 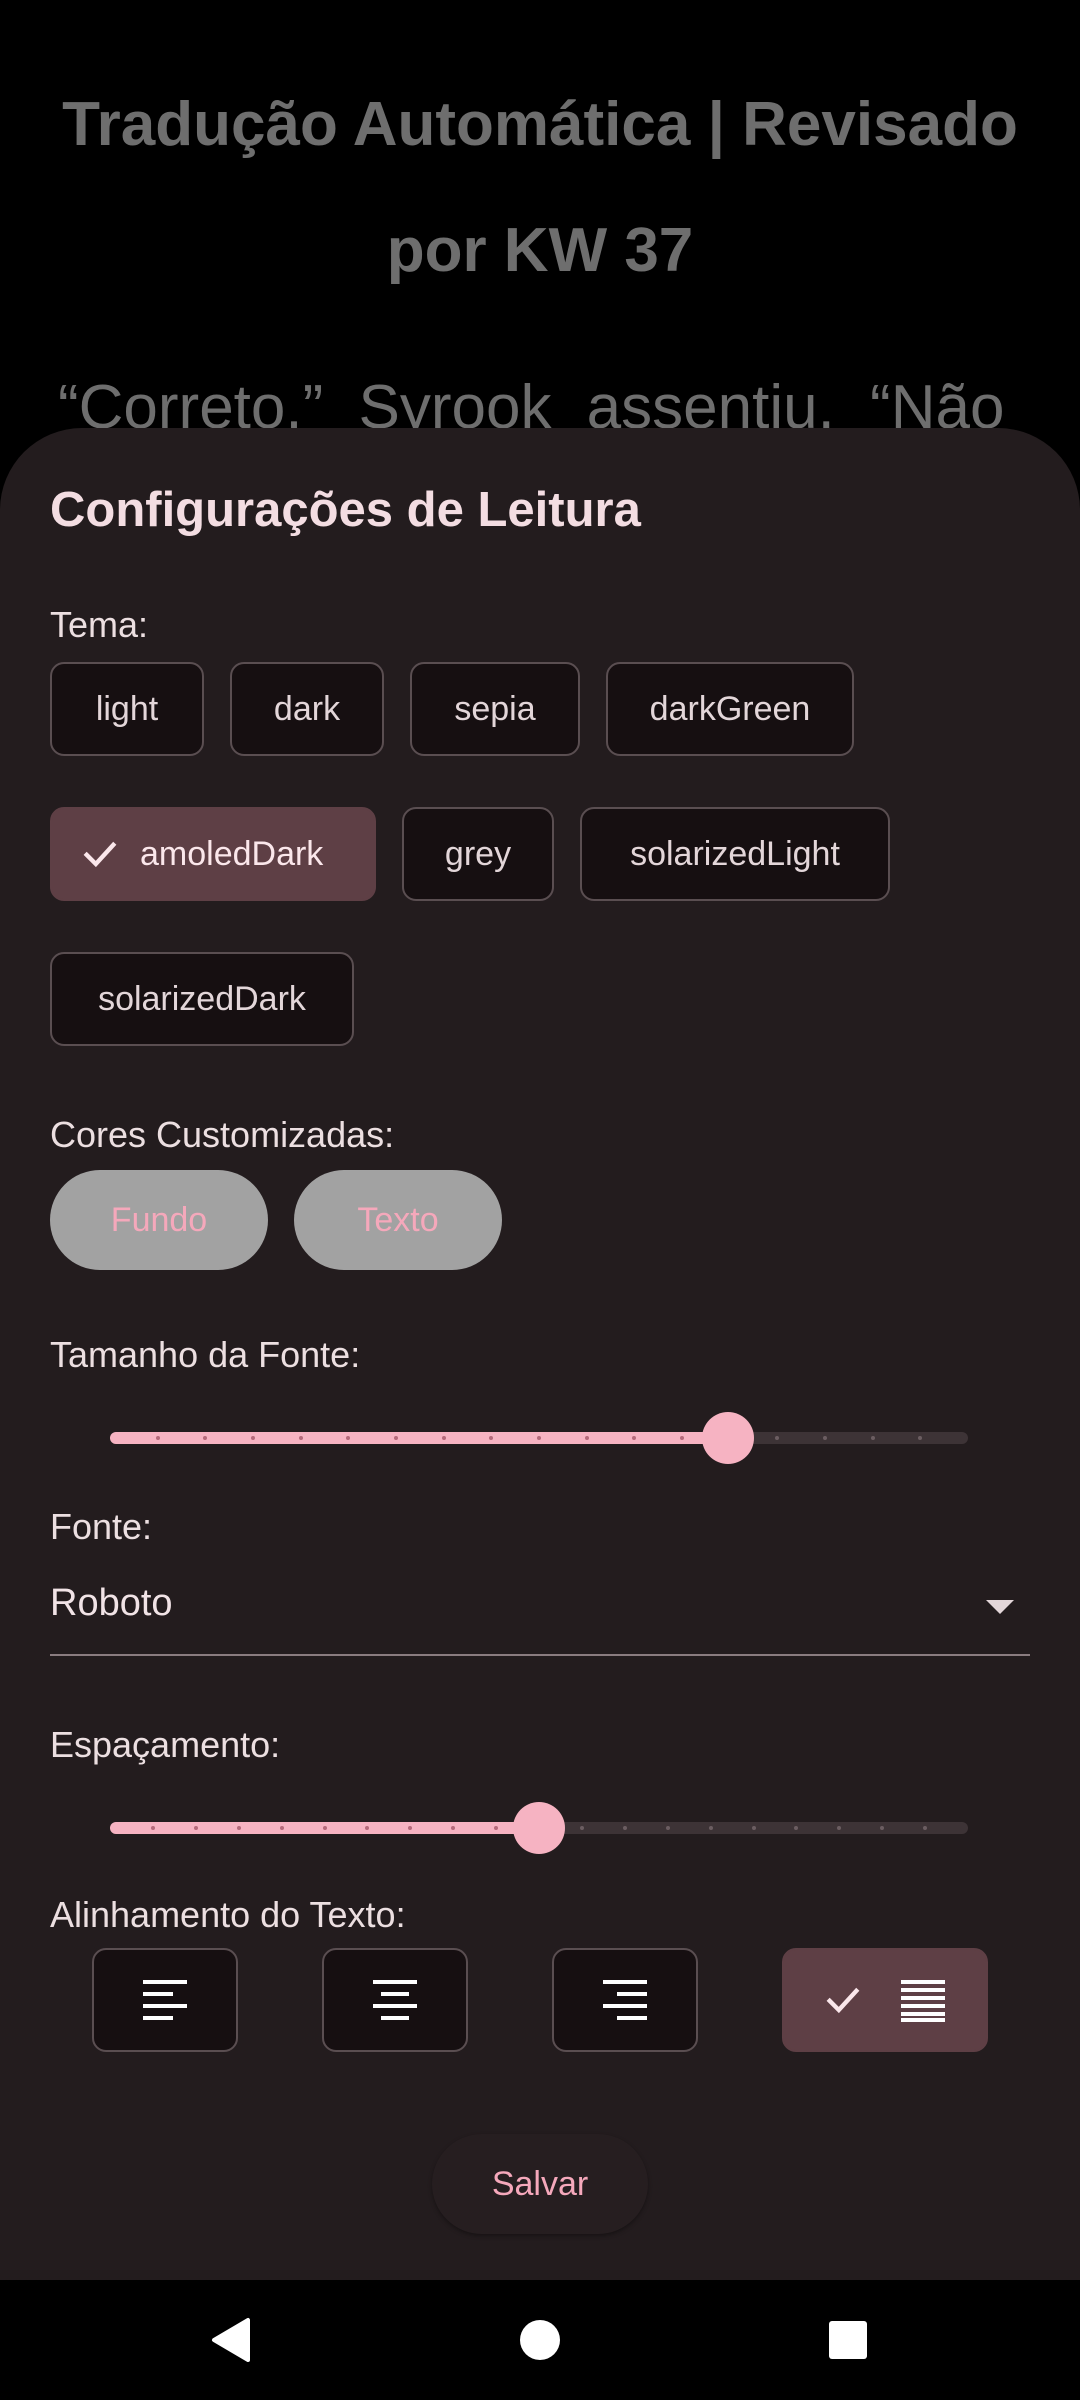 I want to click on alignment-label: Alinhamento do Texto:, so click(x=228, y=1914).